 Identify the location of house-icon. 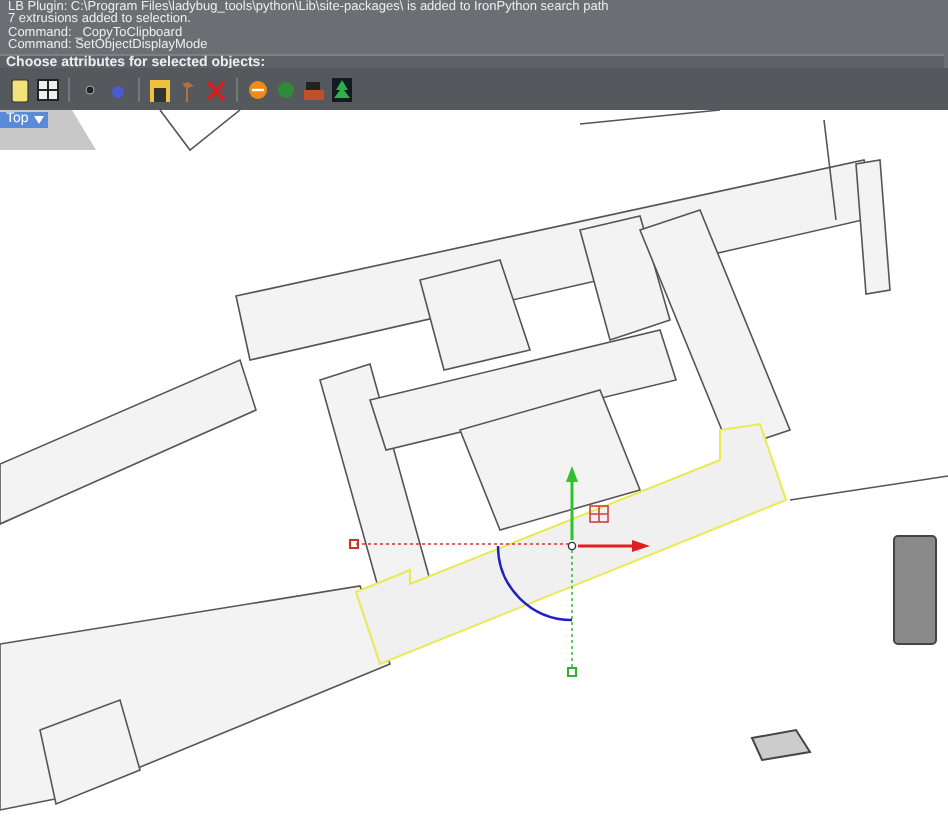
(160, 89).